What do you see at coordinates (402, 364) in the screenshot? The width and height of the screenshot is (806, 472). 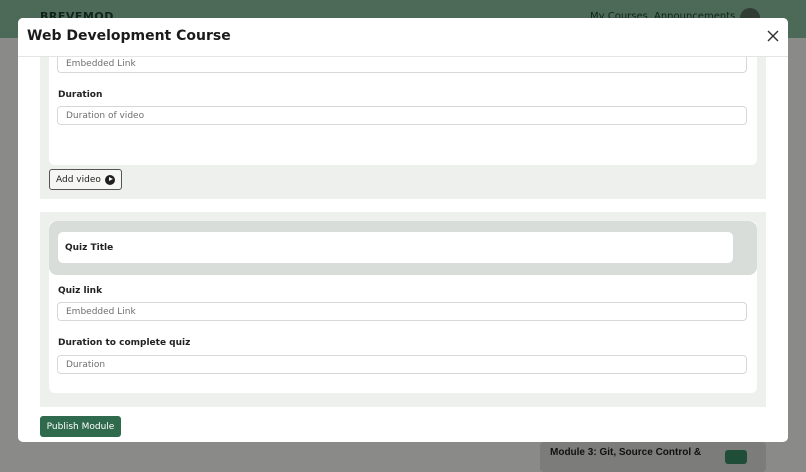 I see `quiz-duration-input` at bounding box center [402, 364].